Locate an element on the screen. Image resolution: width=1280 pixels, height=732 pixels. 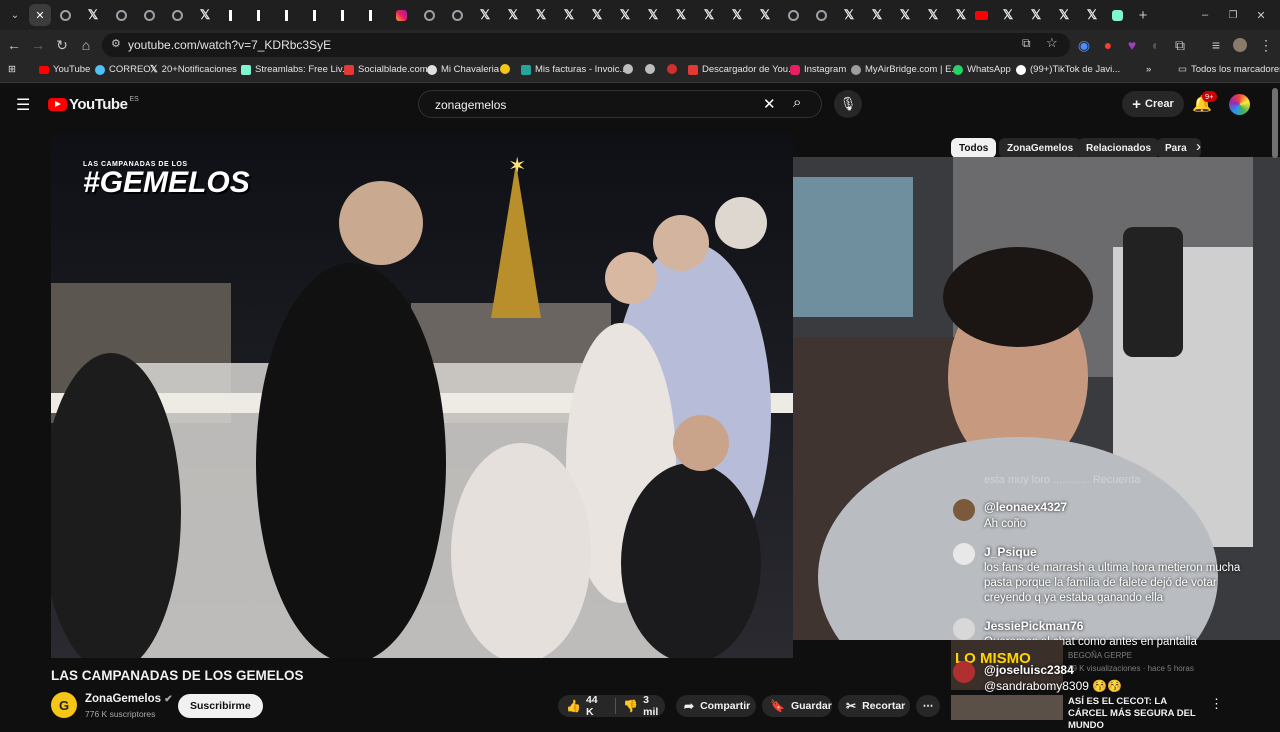
profile-avatar is located at coordinates (1240, 45).